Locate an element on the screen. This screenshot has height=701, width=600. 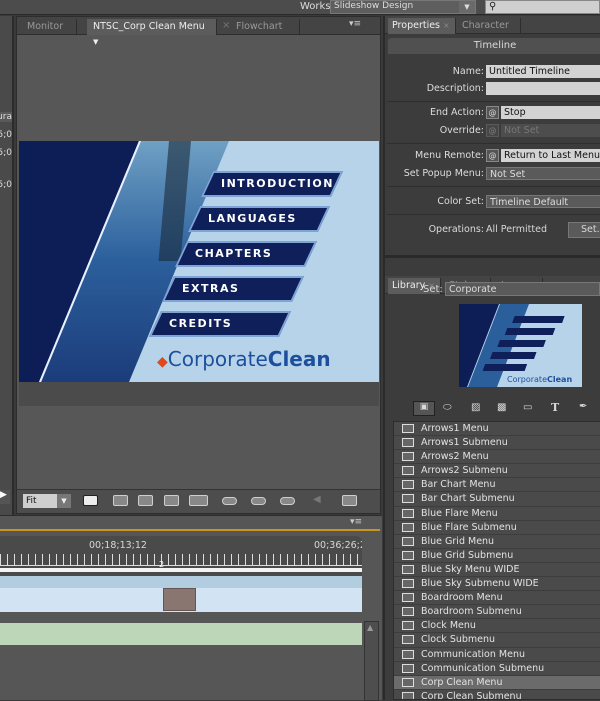
library-item: Corp Clean Submenu is located at coordinates (497, 694).